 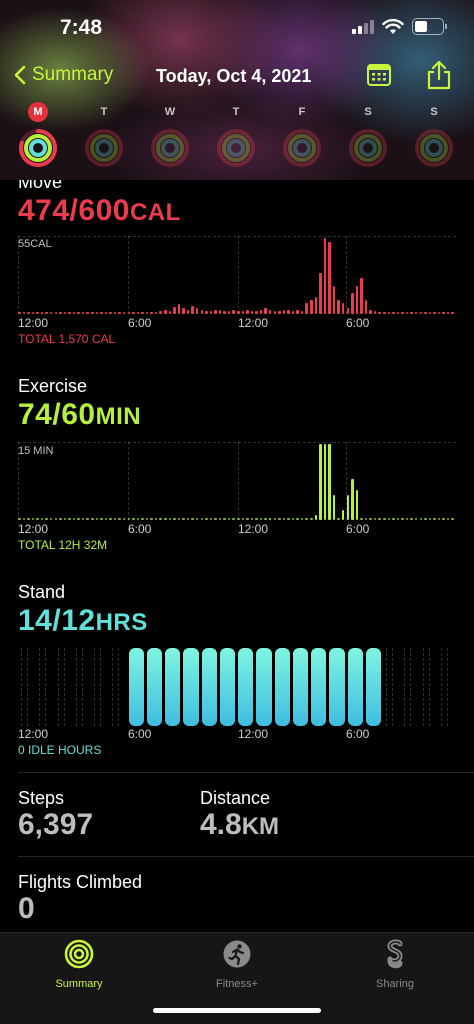 I want to click on week-selector: MTWTFSS, so click(x=237, y=138).